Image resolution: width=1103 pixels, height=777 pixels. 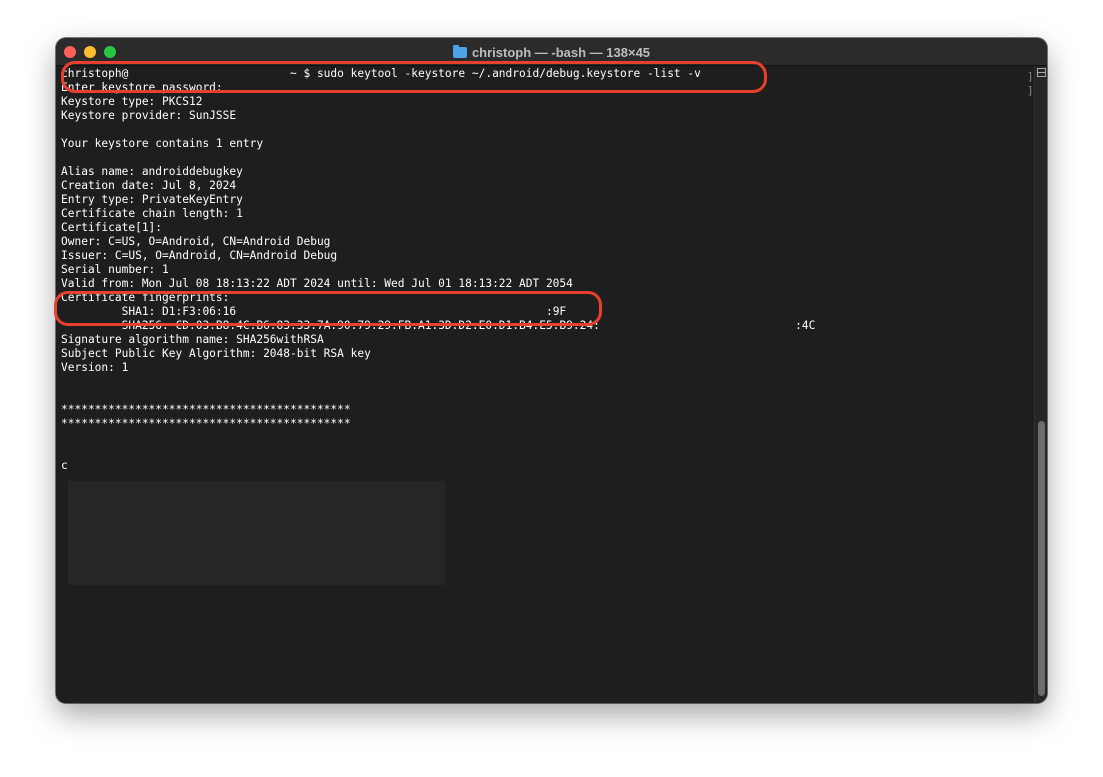 What do you see at coordinates (132, 101) in the screenshot?
I see `terminal-line-keystore-type: Keystore type: PKCS12` at bounding box center [132, 101].